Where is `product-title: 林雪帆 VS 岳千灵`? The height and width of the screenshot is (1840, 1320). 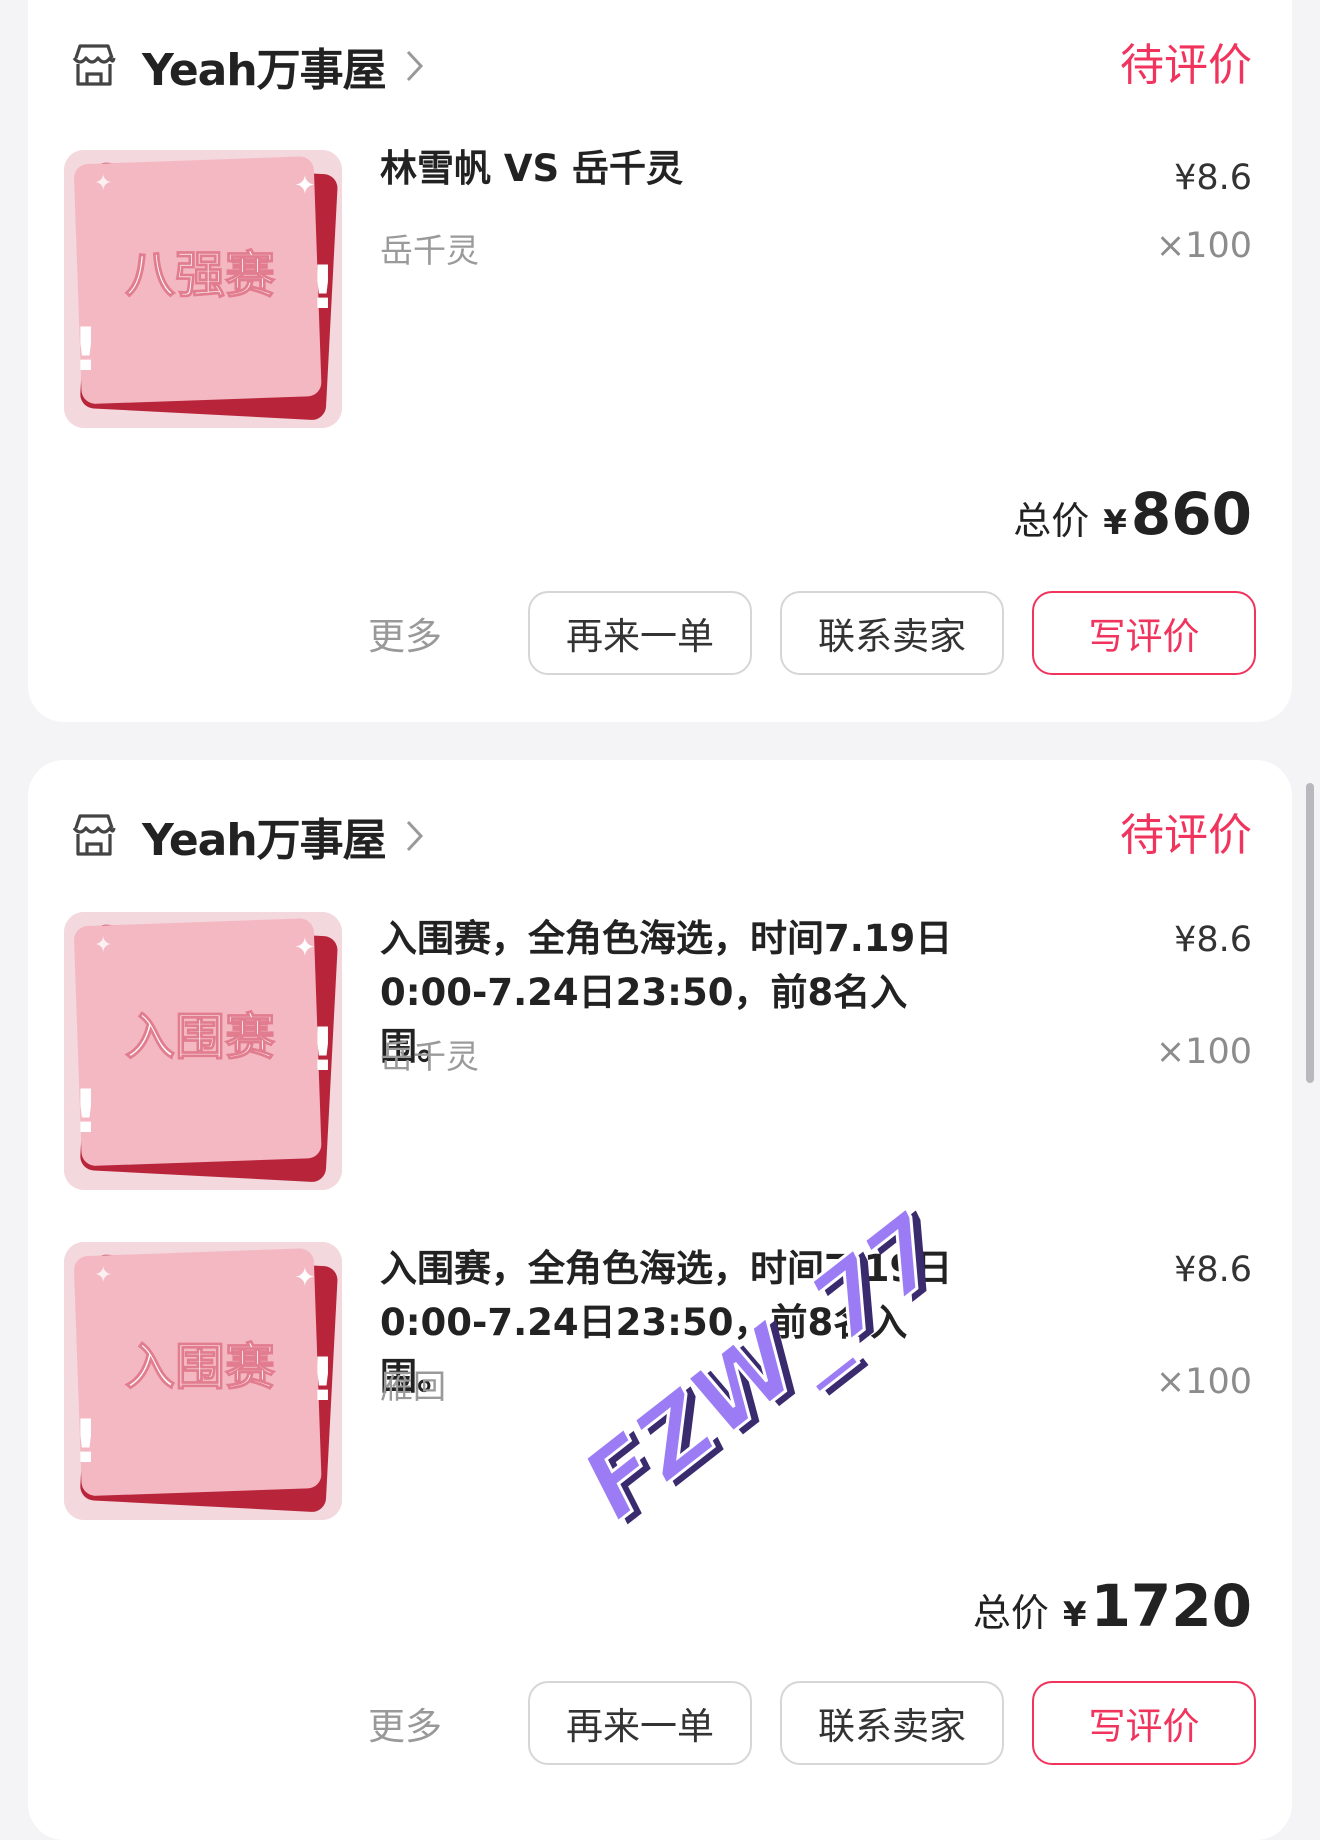 product-title: 林雪帆 VS 岳千灵 is located at coordinates (532, 168).